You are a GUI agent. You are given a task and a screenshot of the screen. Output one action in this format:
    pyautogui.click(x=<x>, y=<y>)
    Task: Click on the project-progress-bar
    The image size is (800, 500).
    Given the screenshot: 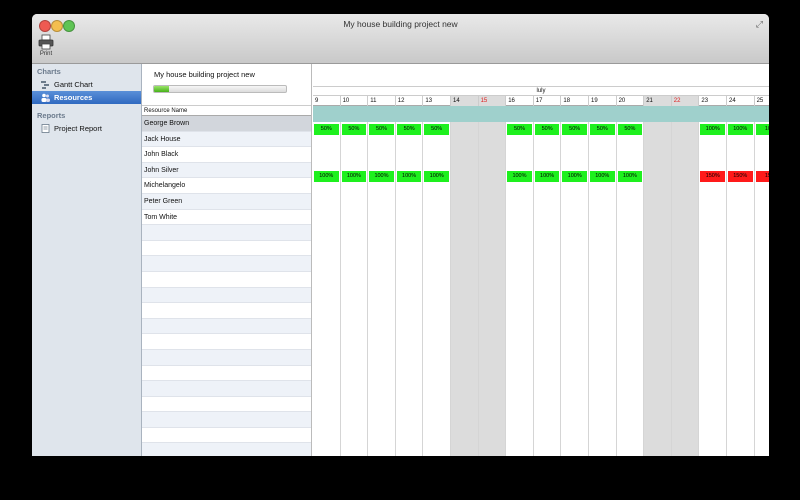 What is the action you would take?
    pyautogui.click(x=220, y=89)
    